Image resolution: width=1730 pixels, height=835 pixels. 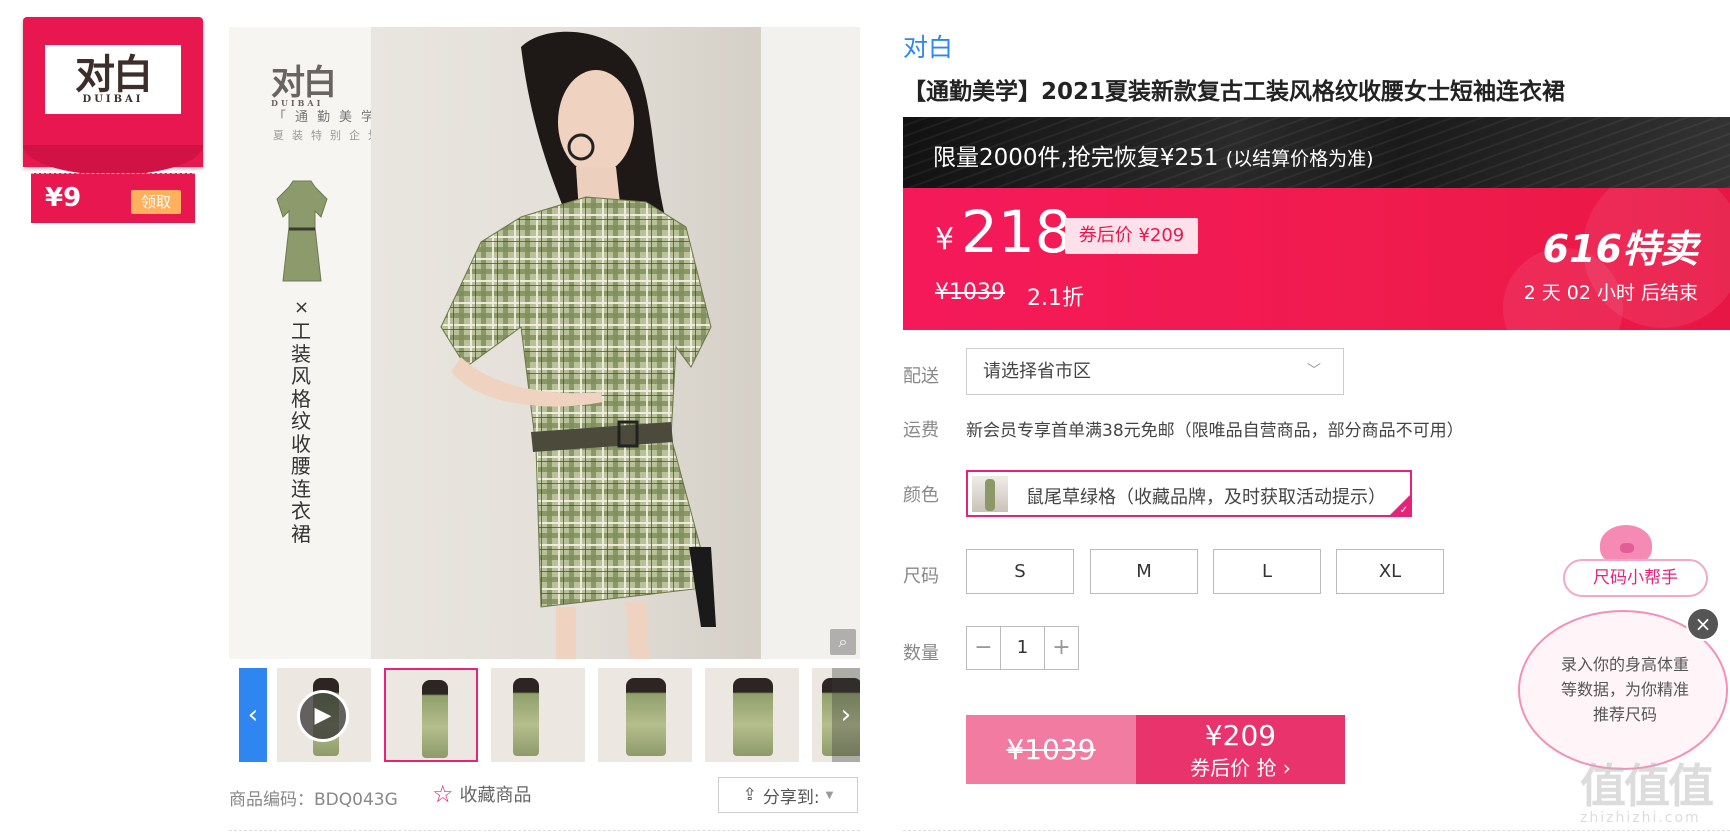 What do you see at coordinates (921, 495) in the screenshot?
I see `color-label: 颜色` at bounding box center [921, 495].